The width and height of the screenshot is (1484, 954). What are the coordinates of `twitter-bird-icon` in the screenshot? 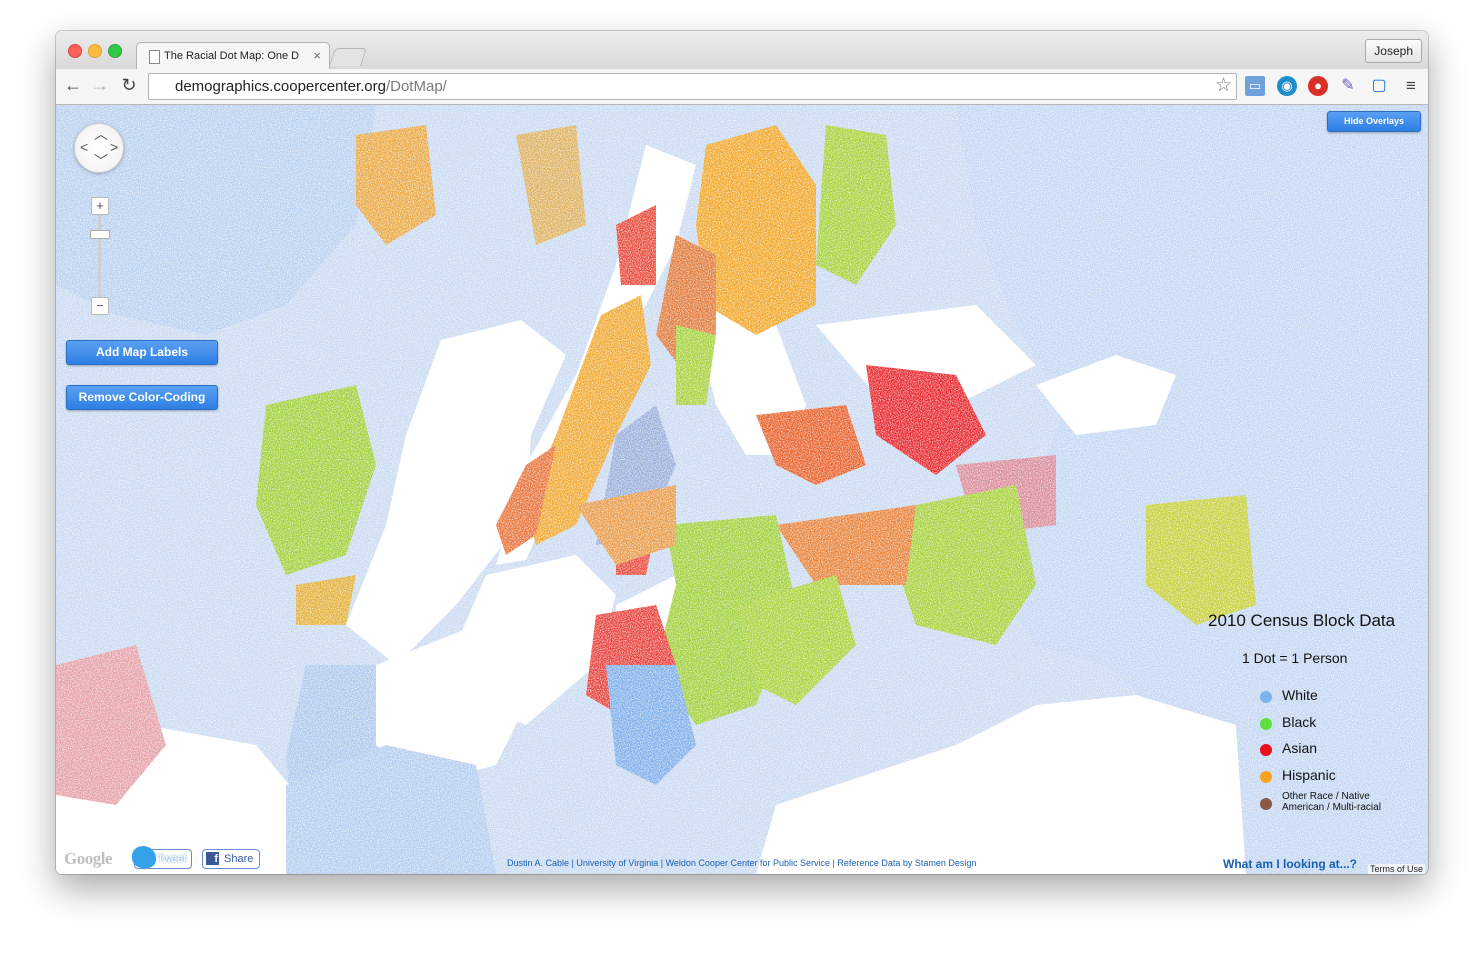 It's located at (144, 857).